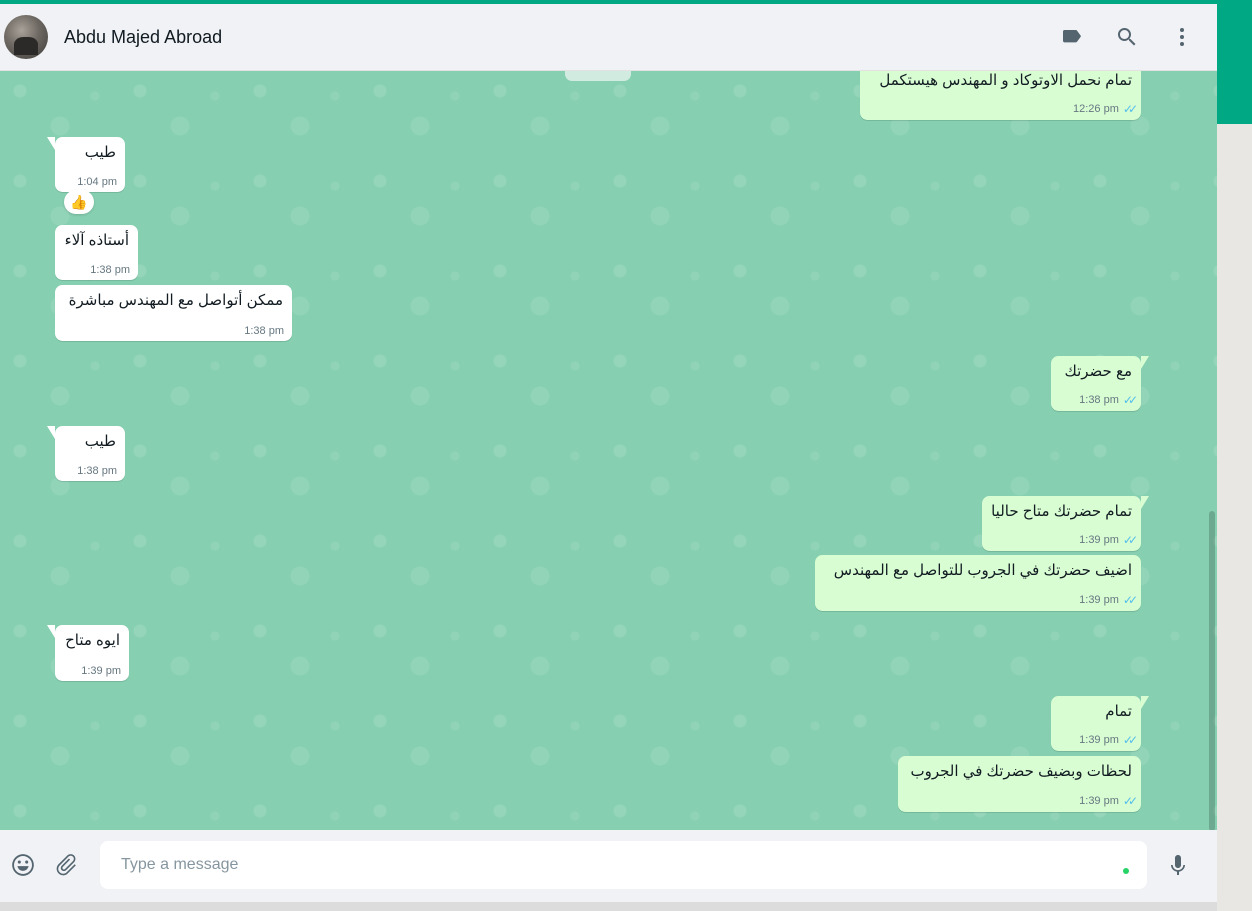 This screenshot has height=911, width=1252. What do you see at coordinates (143, 37) in the screenshot?
I see `contact-name: Abdu Majed Abroad` at bounding box center [143, 37].